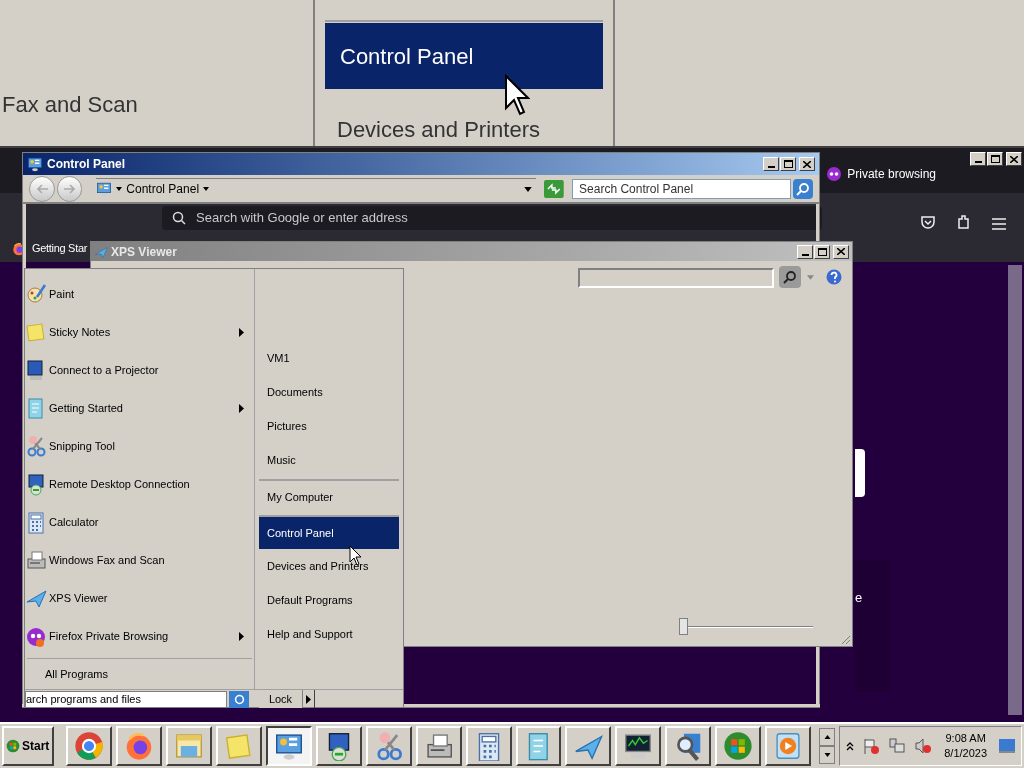 The width and height of the screenshot is (1024, 768). I want to click on place-item: My Computer, so click(329, 496).